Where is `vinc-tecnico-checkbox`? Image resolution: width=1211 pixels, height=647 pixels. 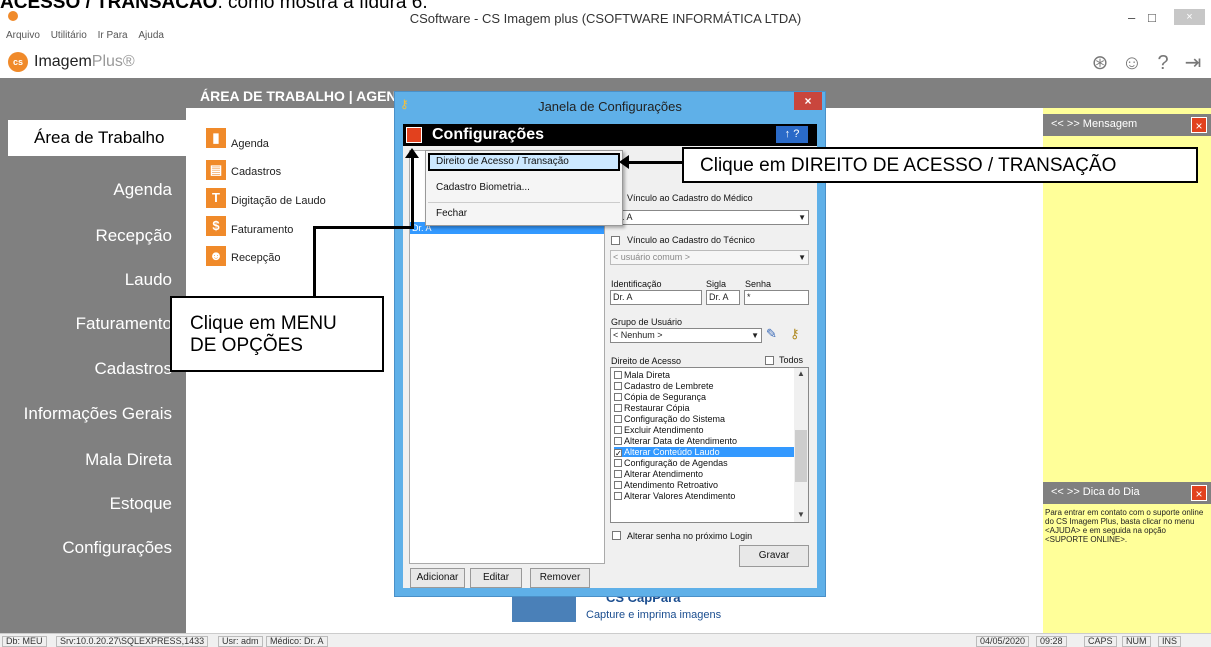
vinc-tecnico-checkbox is located at coordinates (615, 240).